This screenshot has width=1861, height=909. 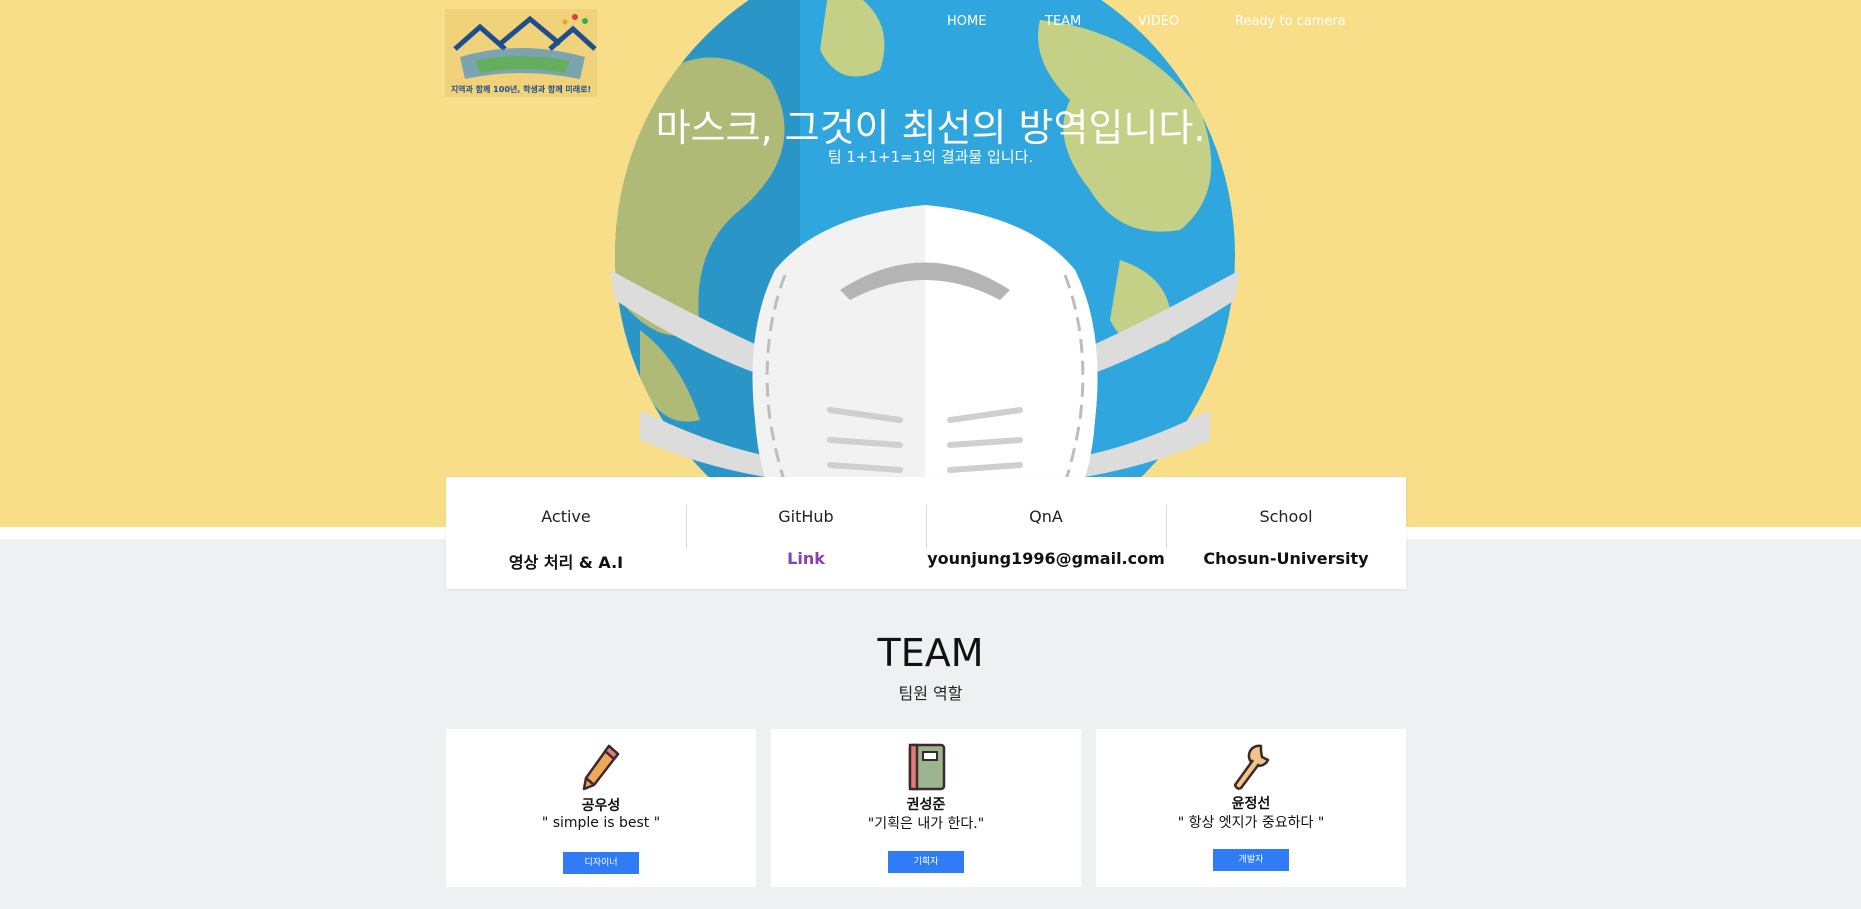 I want to click on nav-team: TEAM, so click(x=1063, y=21).